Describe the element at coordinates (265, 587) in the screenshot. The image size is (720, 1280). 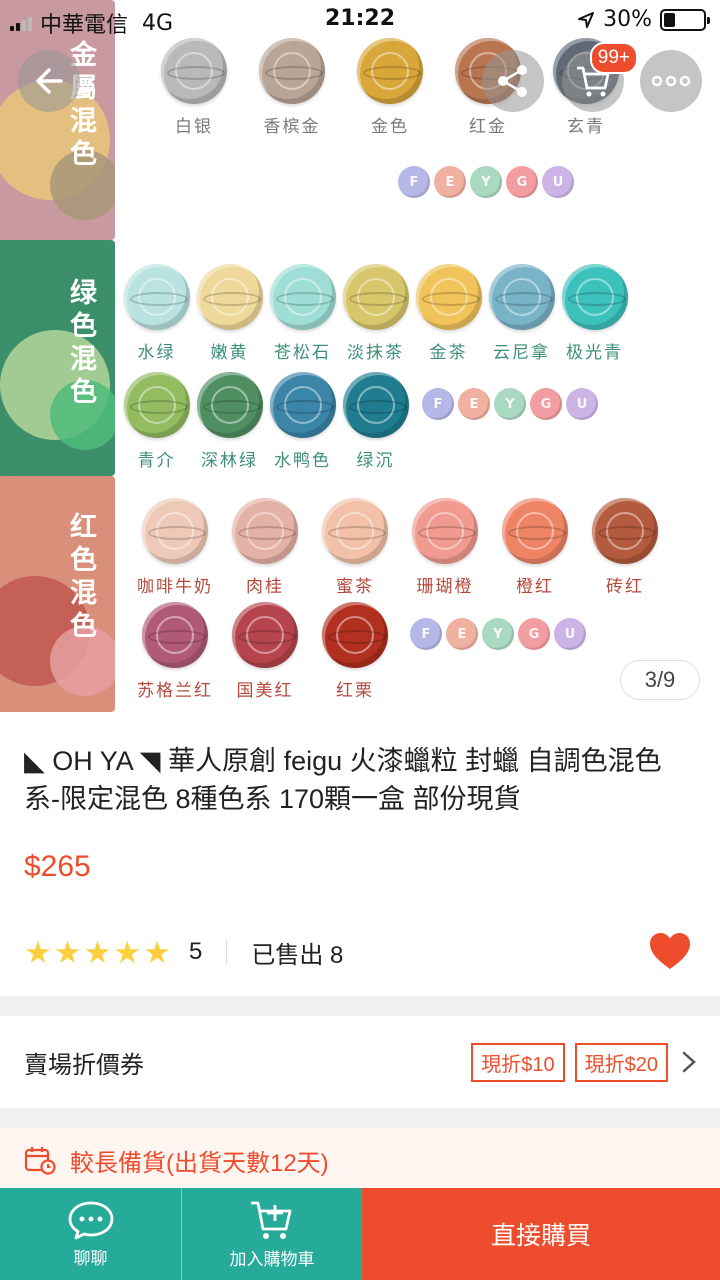
I see `seal-color-name: 肉桂` at that location.